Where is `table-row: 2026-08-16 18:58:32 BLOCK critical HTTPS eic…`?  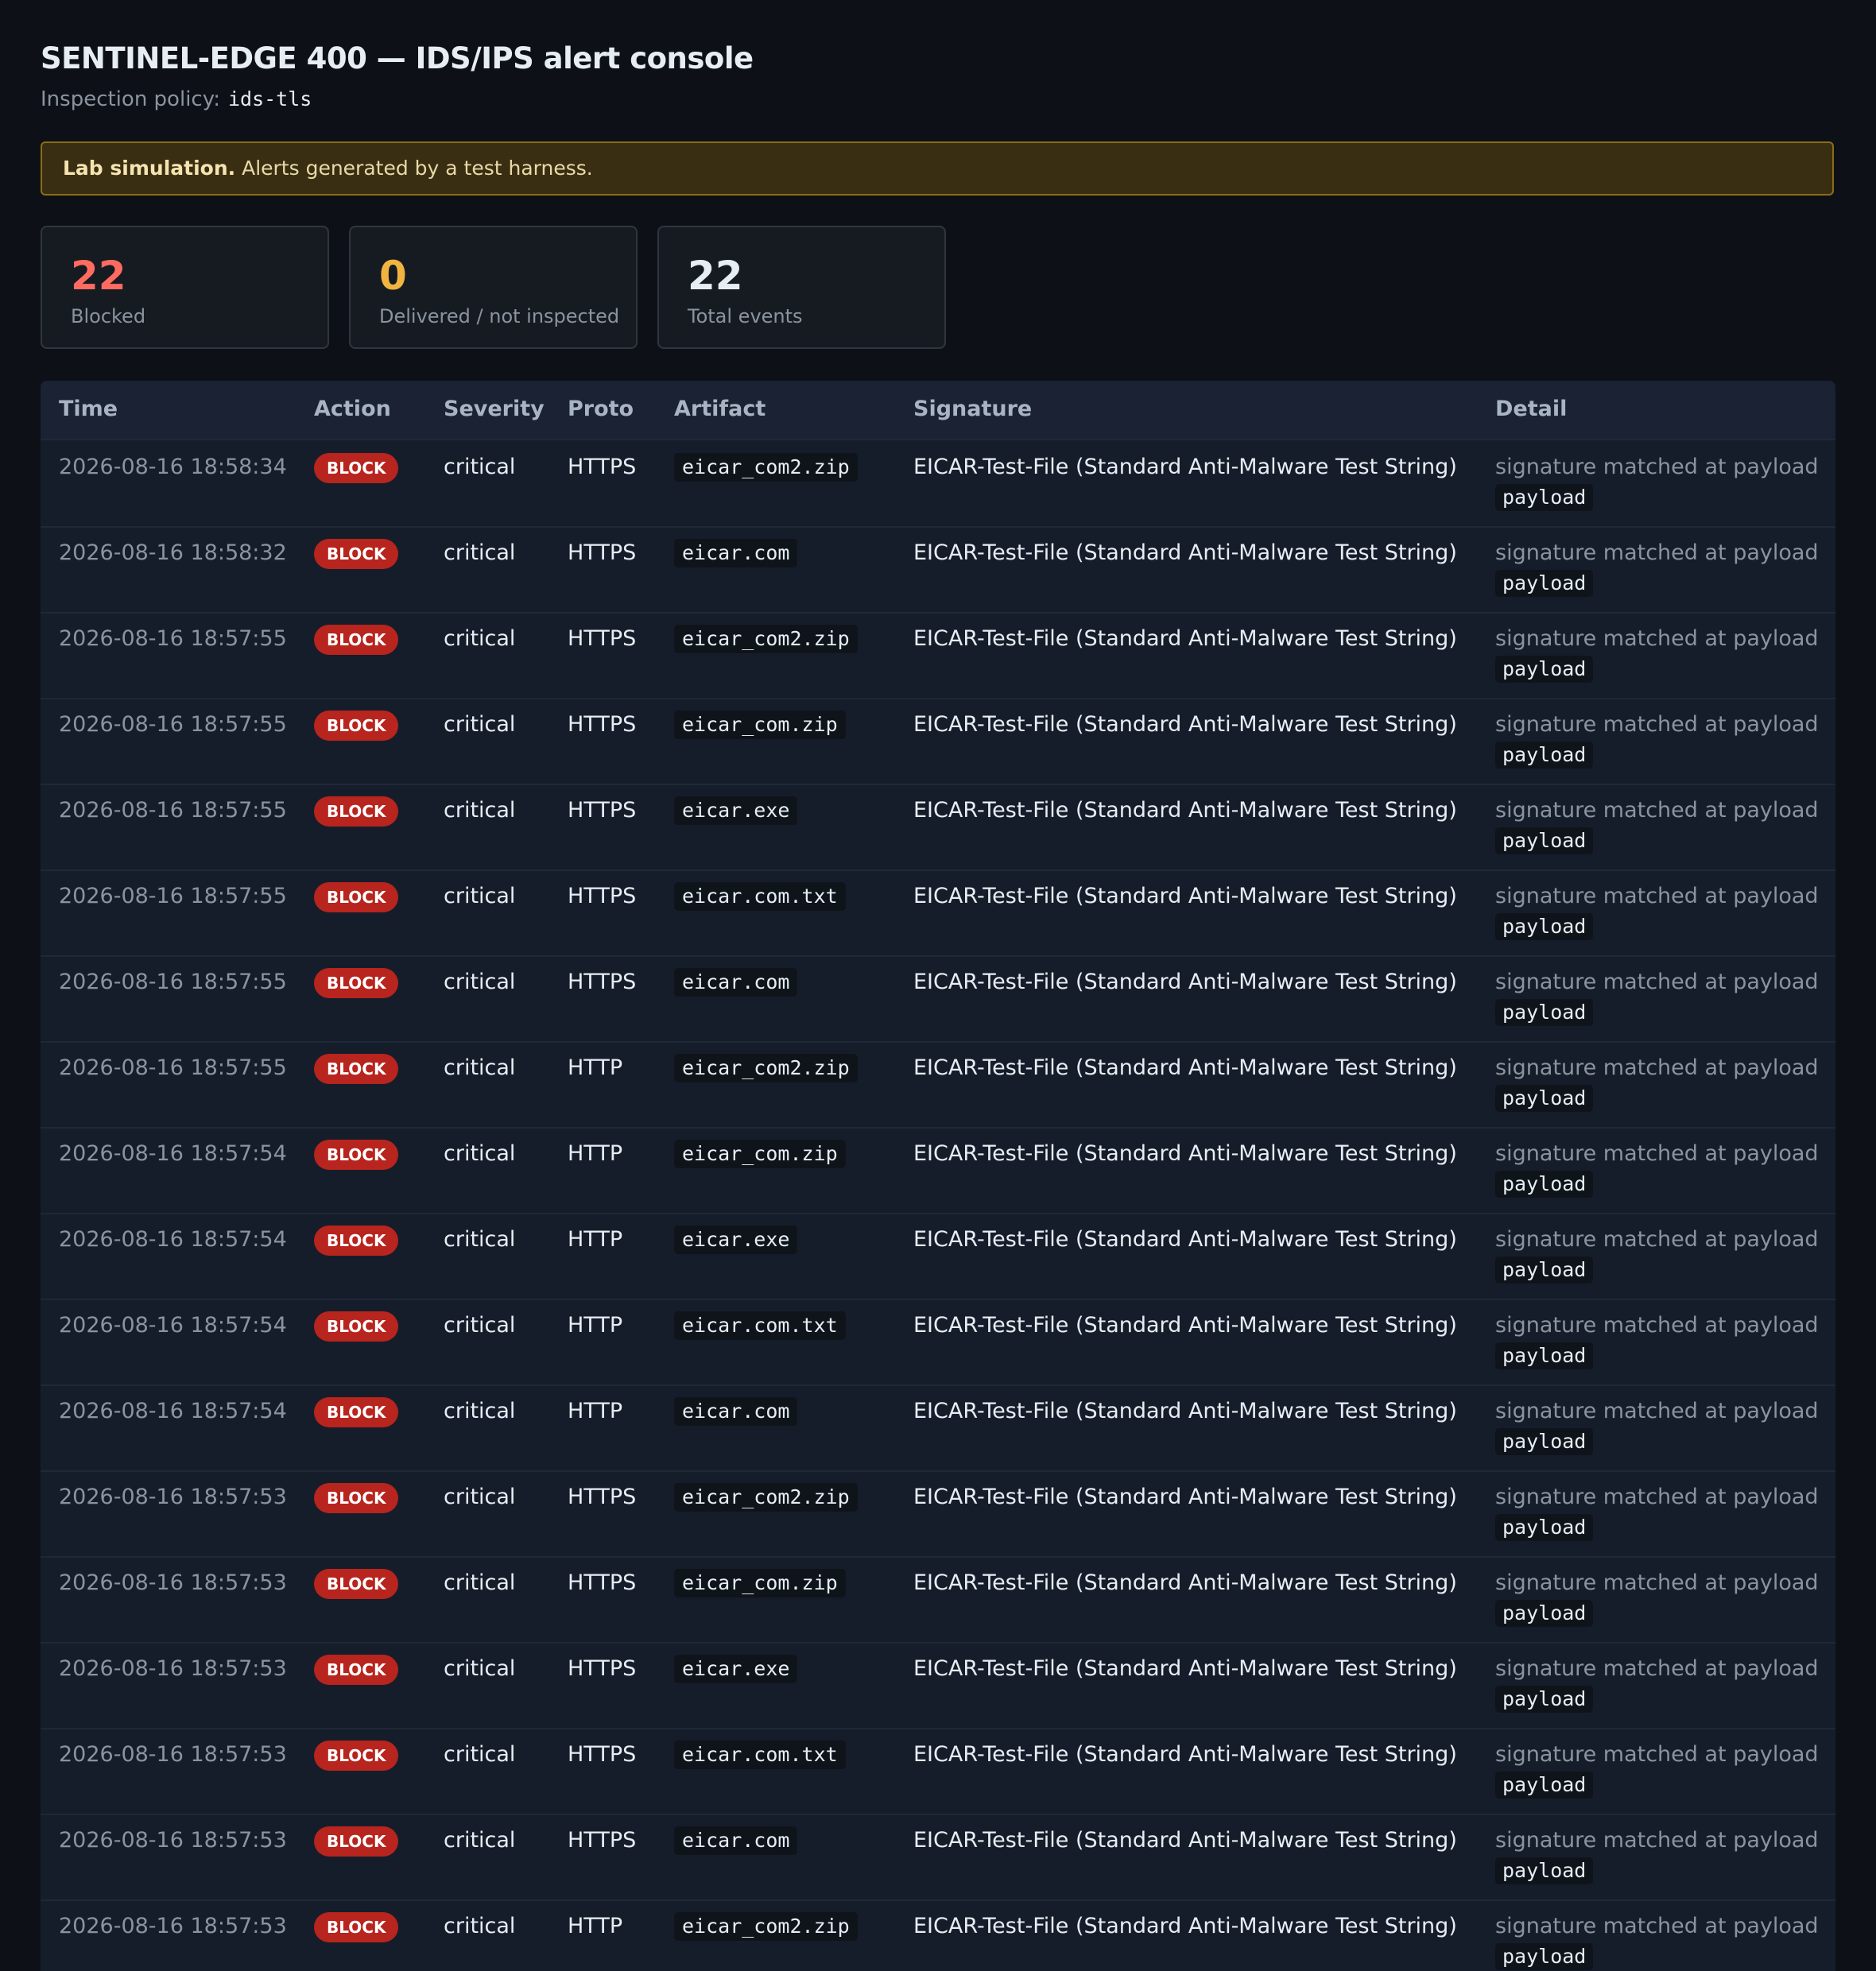 table-row: 2026-08-16 18:58:32 BLOCK critical HTTPS eic… is located at coordinates (938, 570).